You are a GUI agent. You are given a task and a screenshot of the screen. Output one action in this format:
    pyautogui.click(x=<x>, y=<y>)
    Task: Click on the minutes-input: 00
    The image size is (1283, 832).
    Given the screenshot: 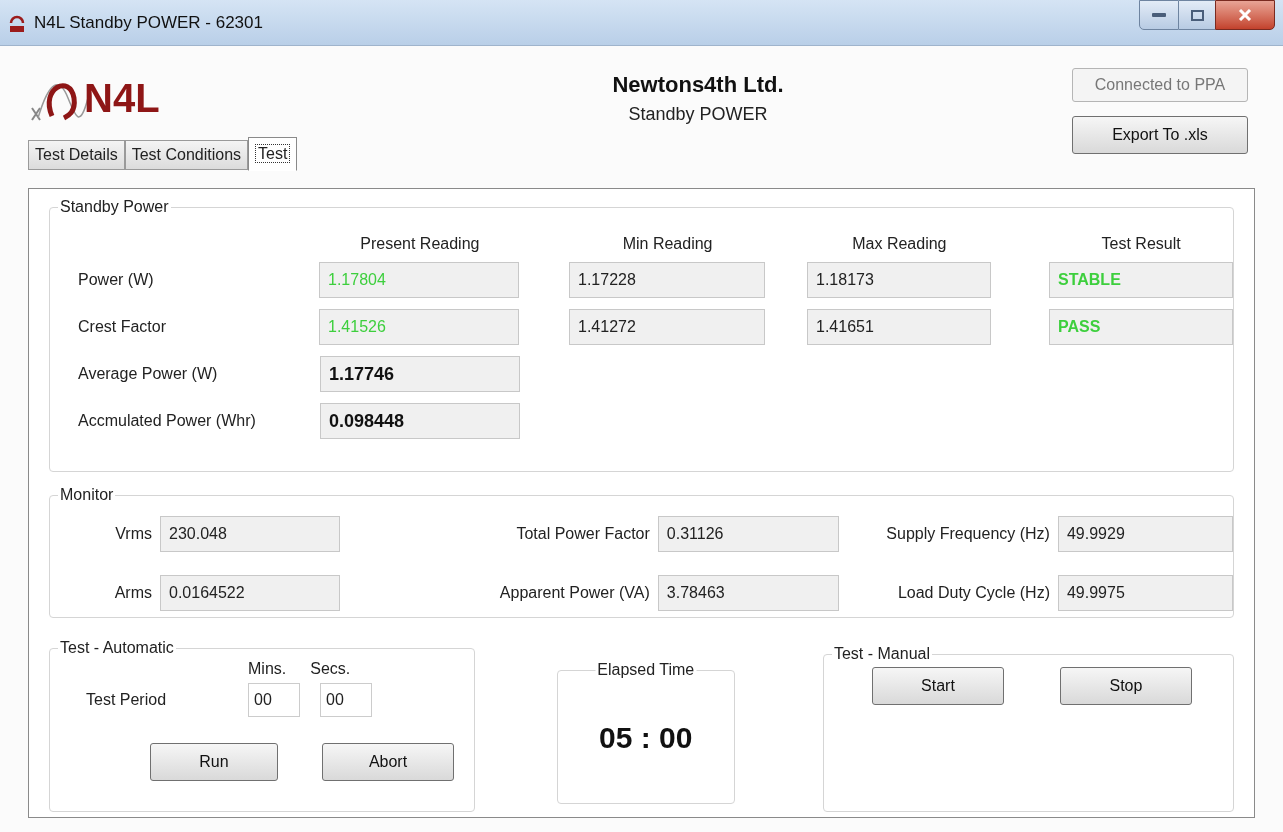 What is the action you would take?
    pyautogui.click(x=274, y=700)
    